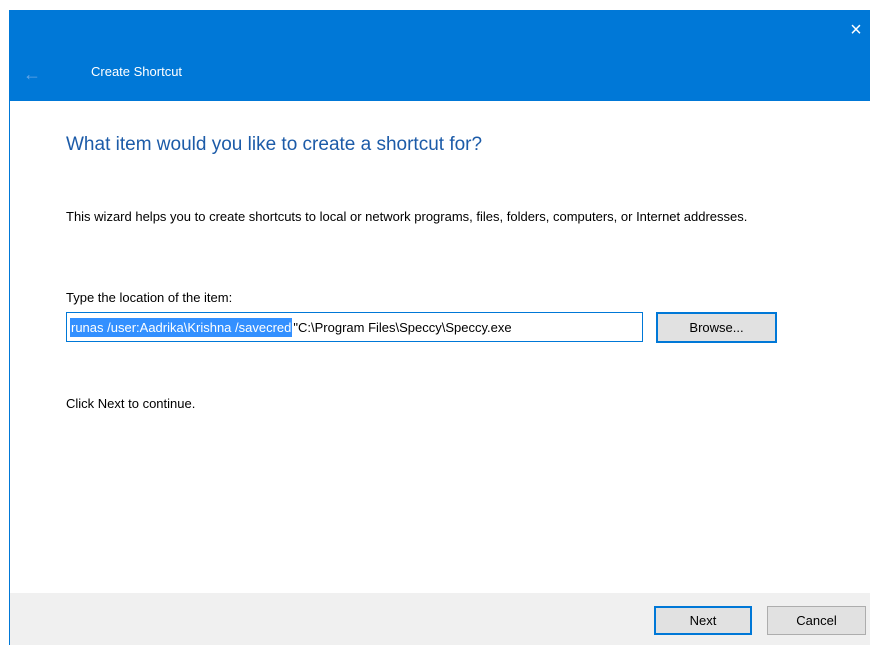 The width and height of the screenshot is (870, 645). What do you see at coordinates (402, 327) in the screenshot?
I see `unselected-text: "C:\Program Files\Speccy\Speccy.exe` at bounding box center [402, 327].